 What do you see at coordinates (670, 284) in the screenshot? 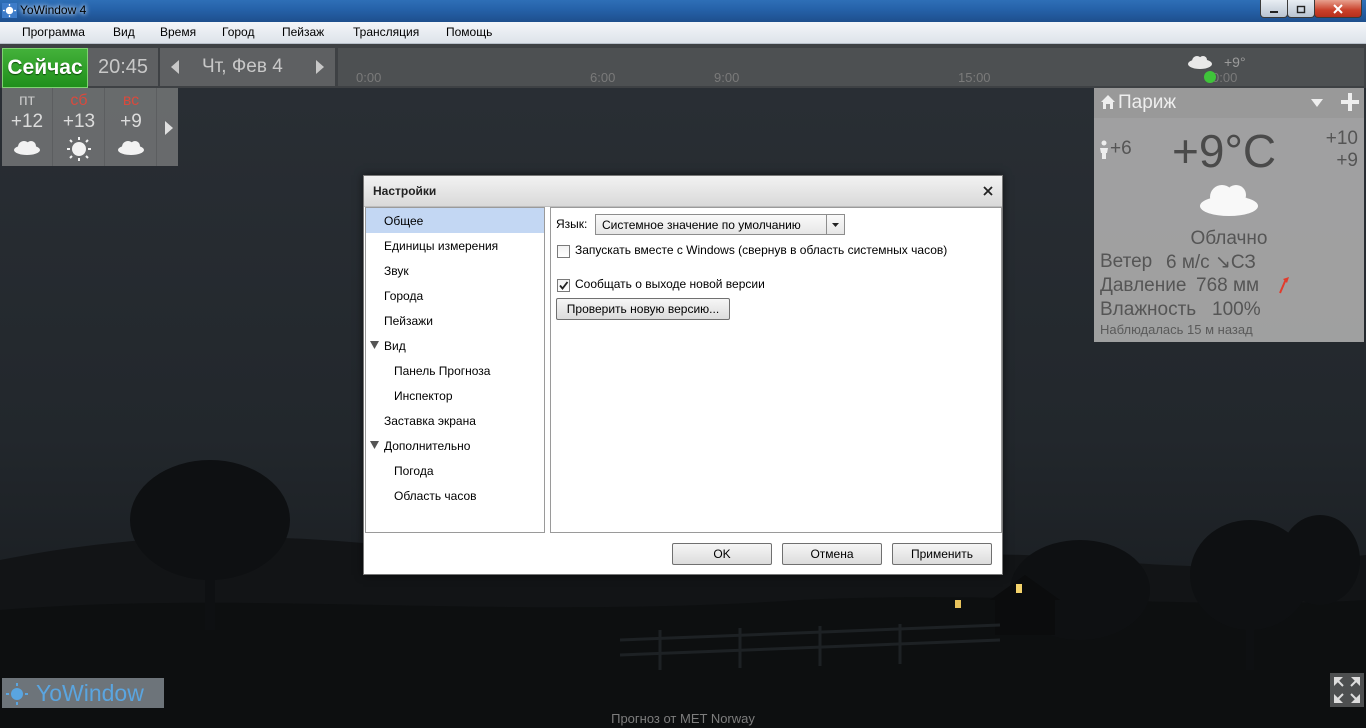
I see `notify-new-version-label: Сообщать о выходе новой версии` at bounding box center [670, 284].